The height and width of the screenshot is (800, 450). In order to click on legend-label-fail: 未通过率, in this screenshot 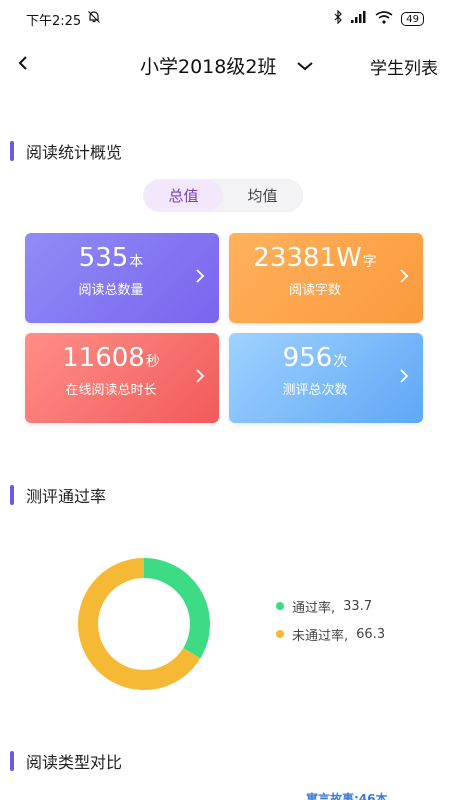, I will do `click(320, 636)`.